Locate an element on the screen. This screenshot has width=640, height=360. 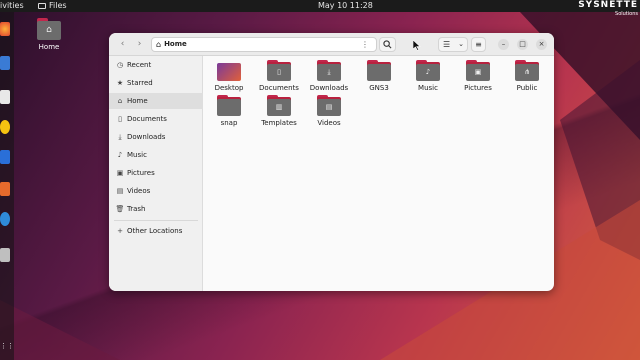
home-folder-icon: ⌂ is located at coordinates (49, 29).